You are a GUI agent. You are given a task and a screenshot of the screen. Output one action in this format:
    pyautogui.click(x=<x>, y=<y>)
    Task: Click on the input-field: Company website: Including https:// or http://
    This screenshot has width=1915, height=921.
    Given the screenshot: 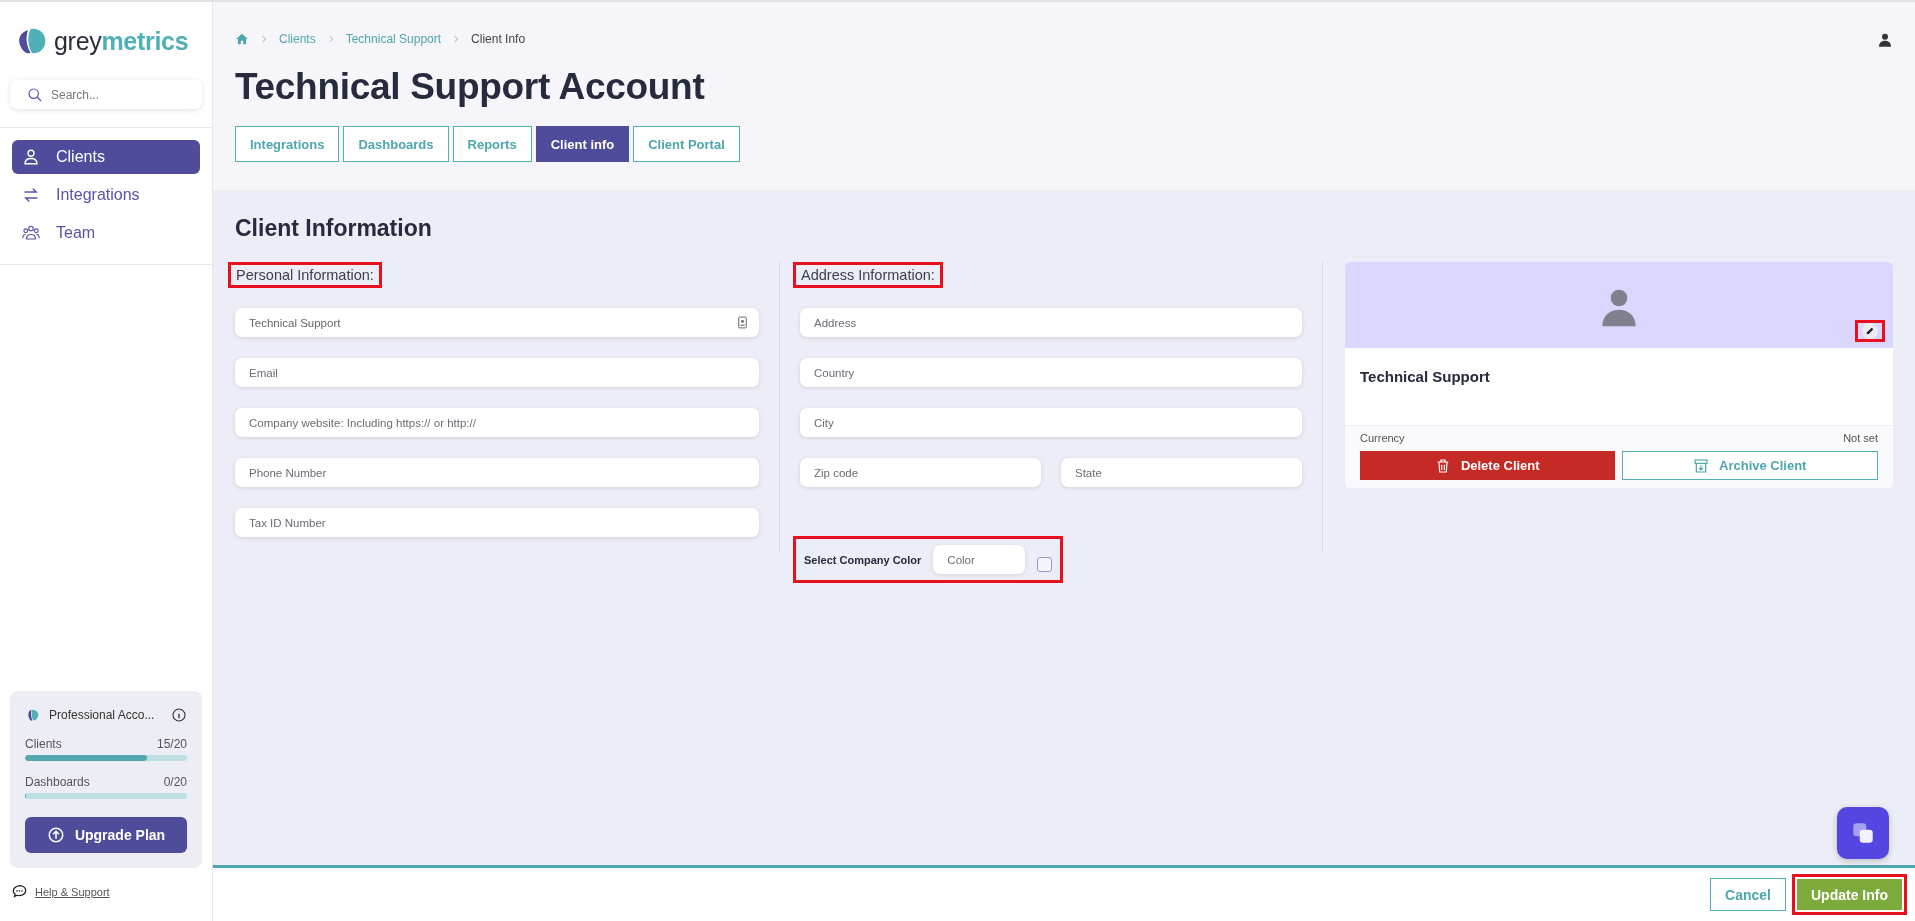 What is the action you would take?
    pyautogui.click(x=497, y=422)
    